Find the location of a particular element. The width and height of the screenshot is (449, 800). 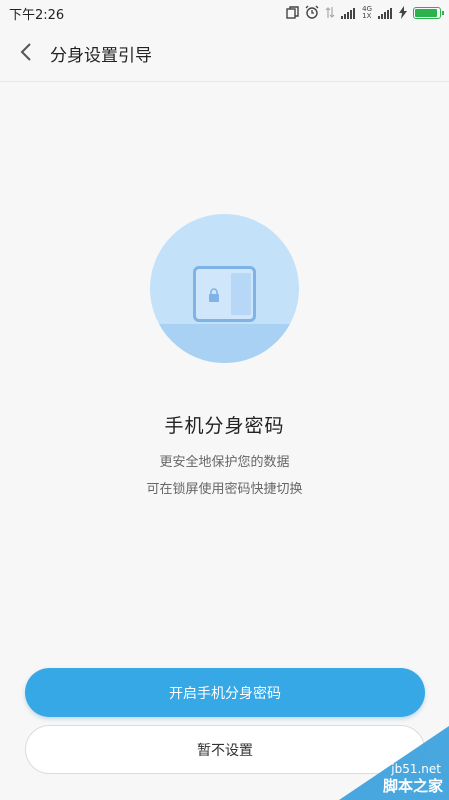

chevron-left-icon is located at coordinates (26, 54).